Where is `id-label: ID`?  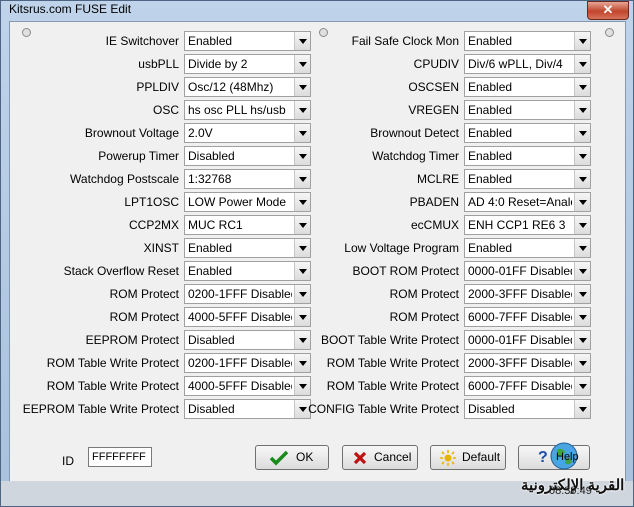 id-label: ID is located at coordinates (68, 461).